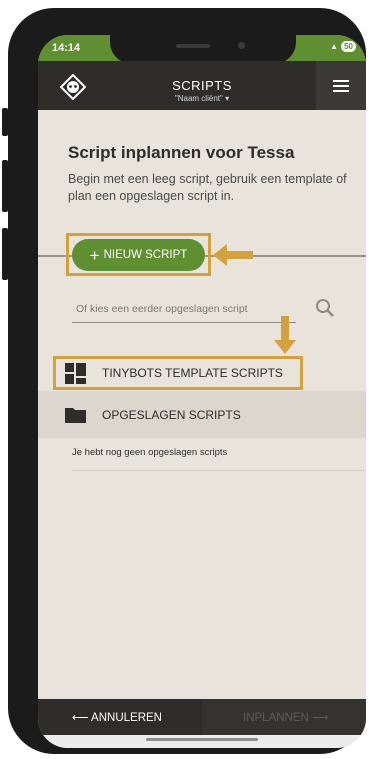 This screenshot has width=378, height=759. I want to click on hamburger-menu-icon, so click(341, 85).